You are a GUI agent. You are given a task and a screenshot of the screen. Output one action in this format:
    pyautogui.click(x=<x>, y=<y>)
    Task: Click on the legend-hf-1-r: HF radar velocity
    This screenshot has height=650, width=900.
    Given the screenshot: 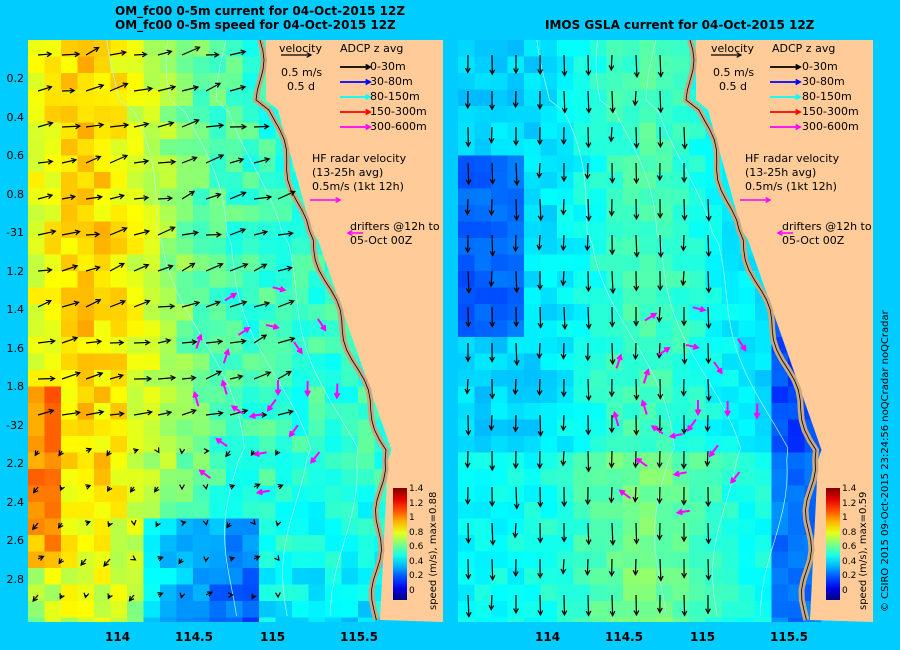 What is the action you would take?
    pyautogui.click(x=792, y=158)
    